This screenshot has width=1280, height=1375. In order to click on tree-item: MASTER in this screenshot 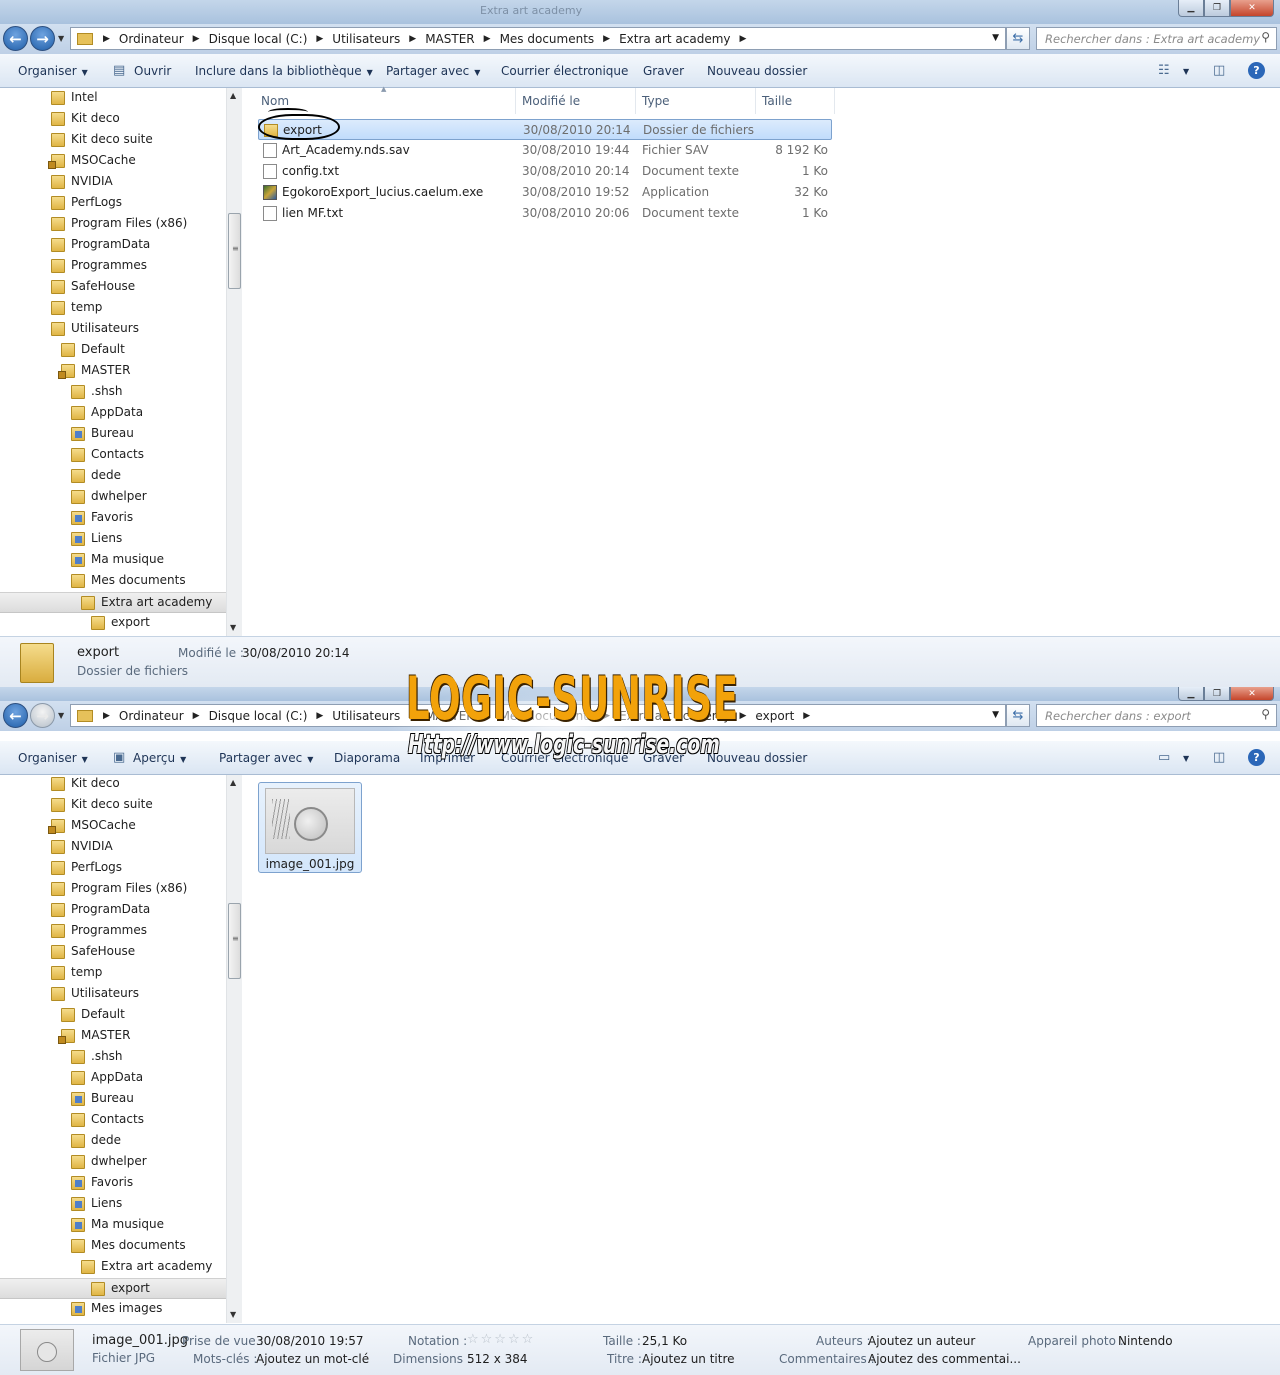, I will do `click(113, 1036)`.